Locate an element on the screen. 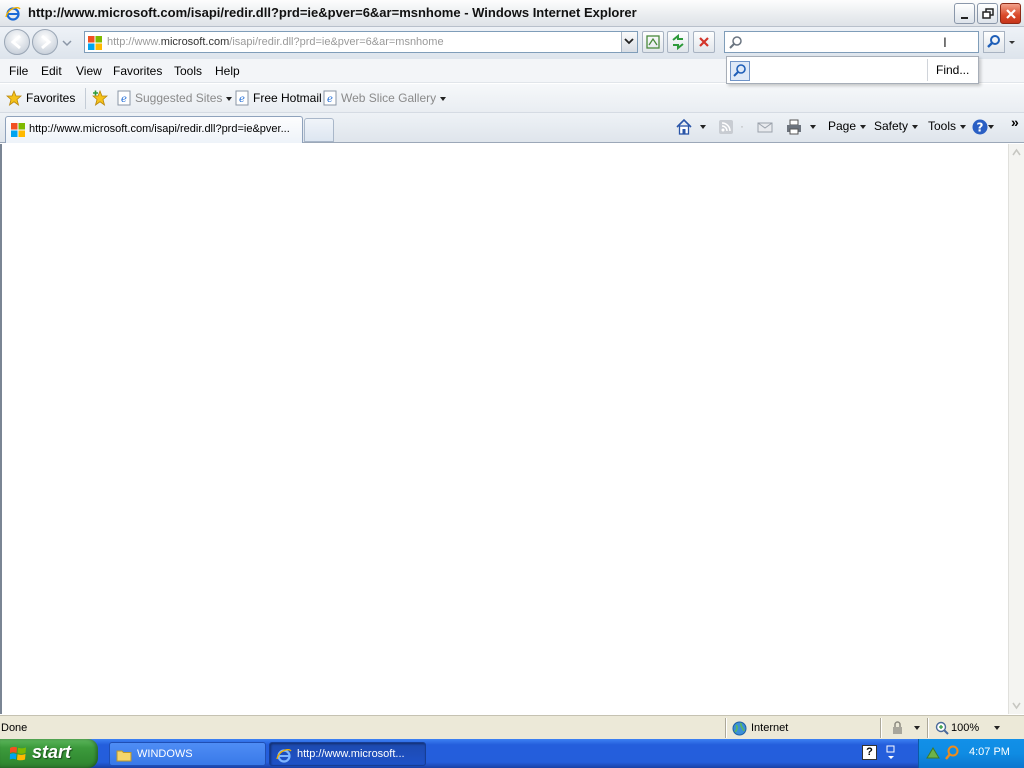 This screenshot has height=768, width=1024. new-tab-button is located at coordinates (319, 130).